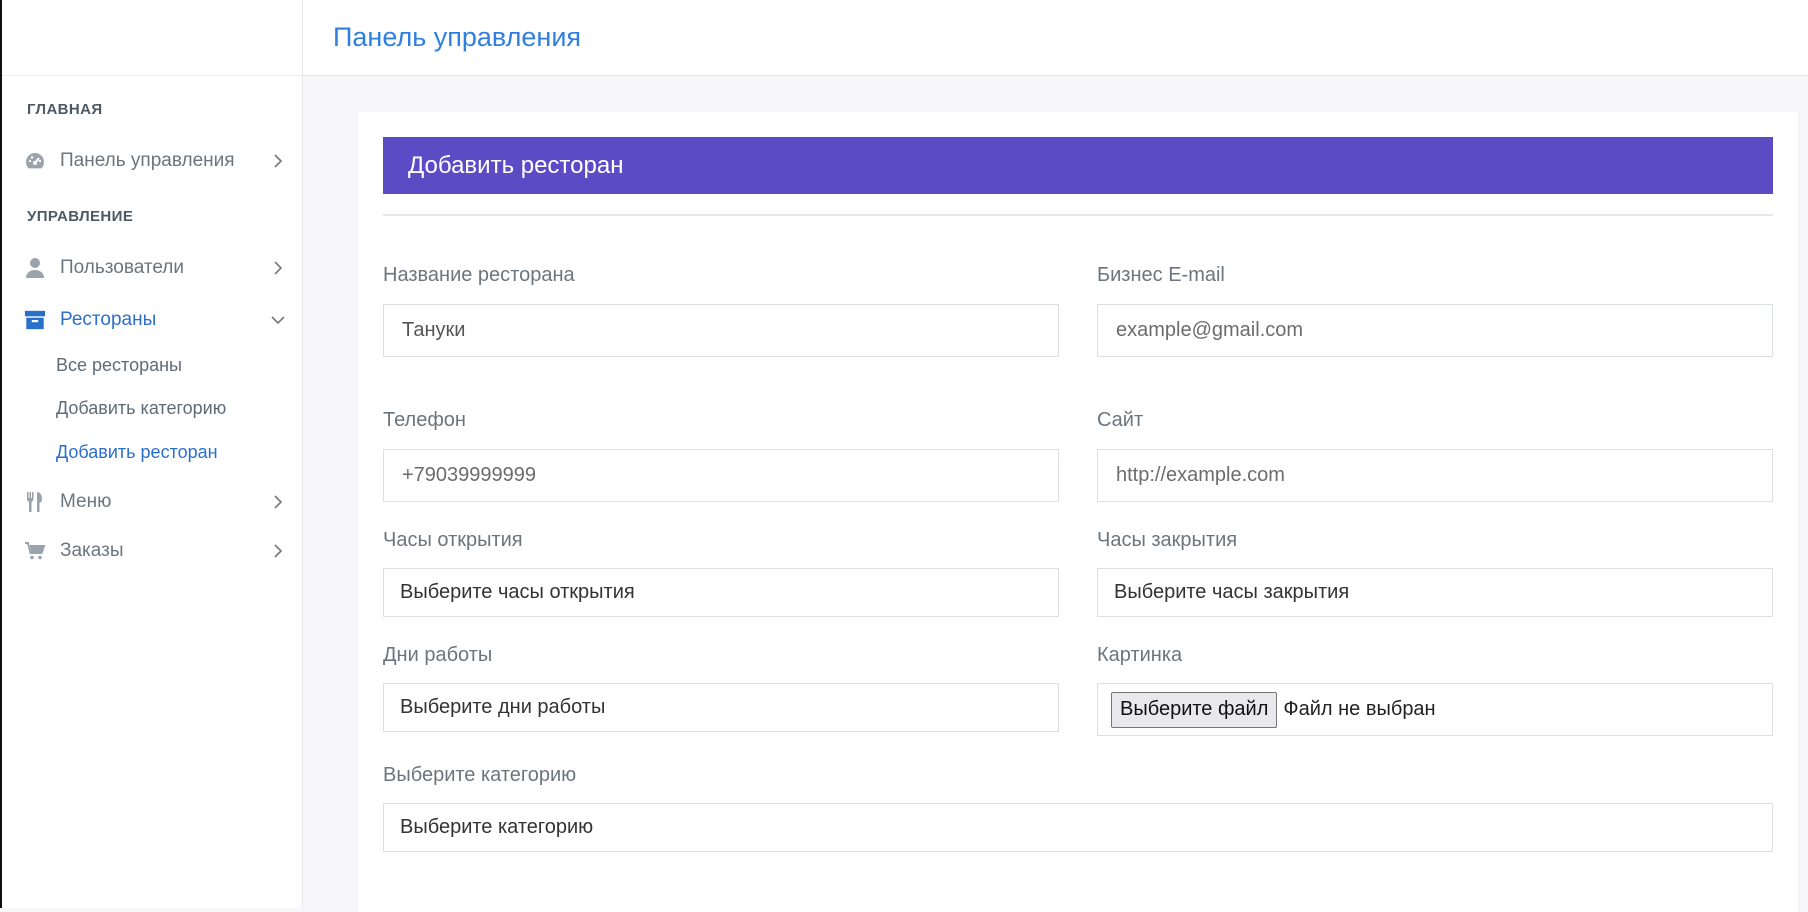 The height and width of the screenshot is (912, 1808). I want to click on sidebar-item-orders: Заказы, so click(152, 551).